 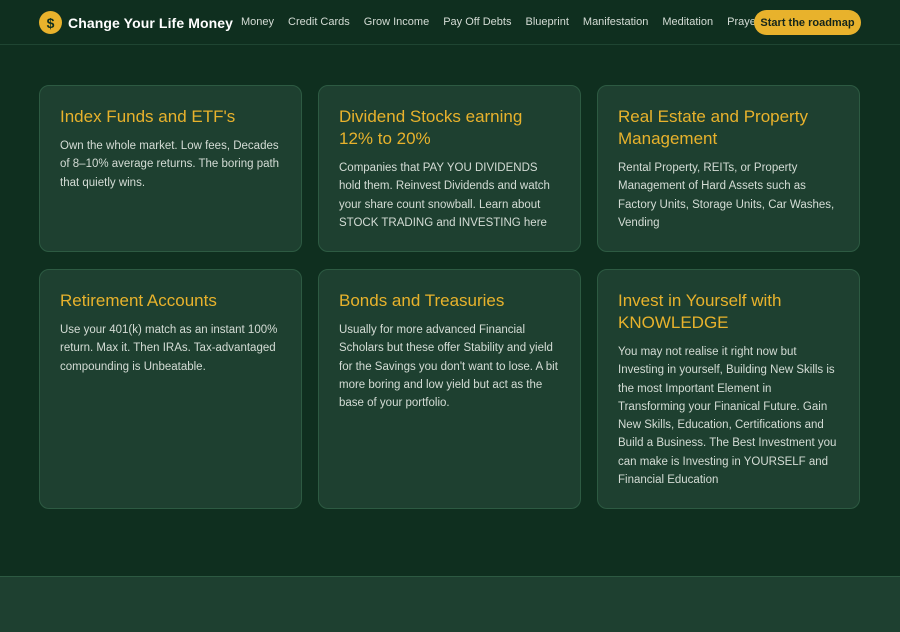 What do you see at coordinates (615, 22) in the screenshot?
I see `nav-link-manifestation: Manifestation` at bounding box center [615, 22].